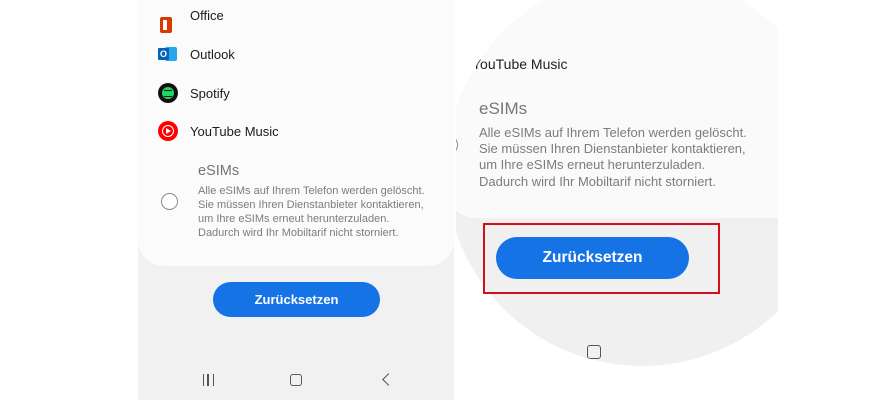 The image size is (879, 400). Describe the element at coordinates (234, 131) in the screenshot. I see `app-label: YouTube Music` at that location.